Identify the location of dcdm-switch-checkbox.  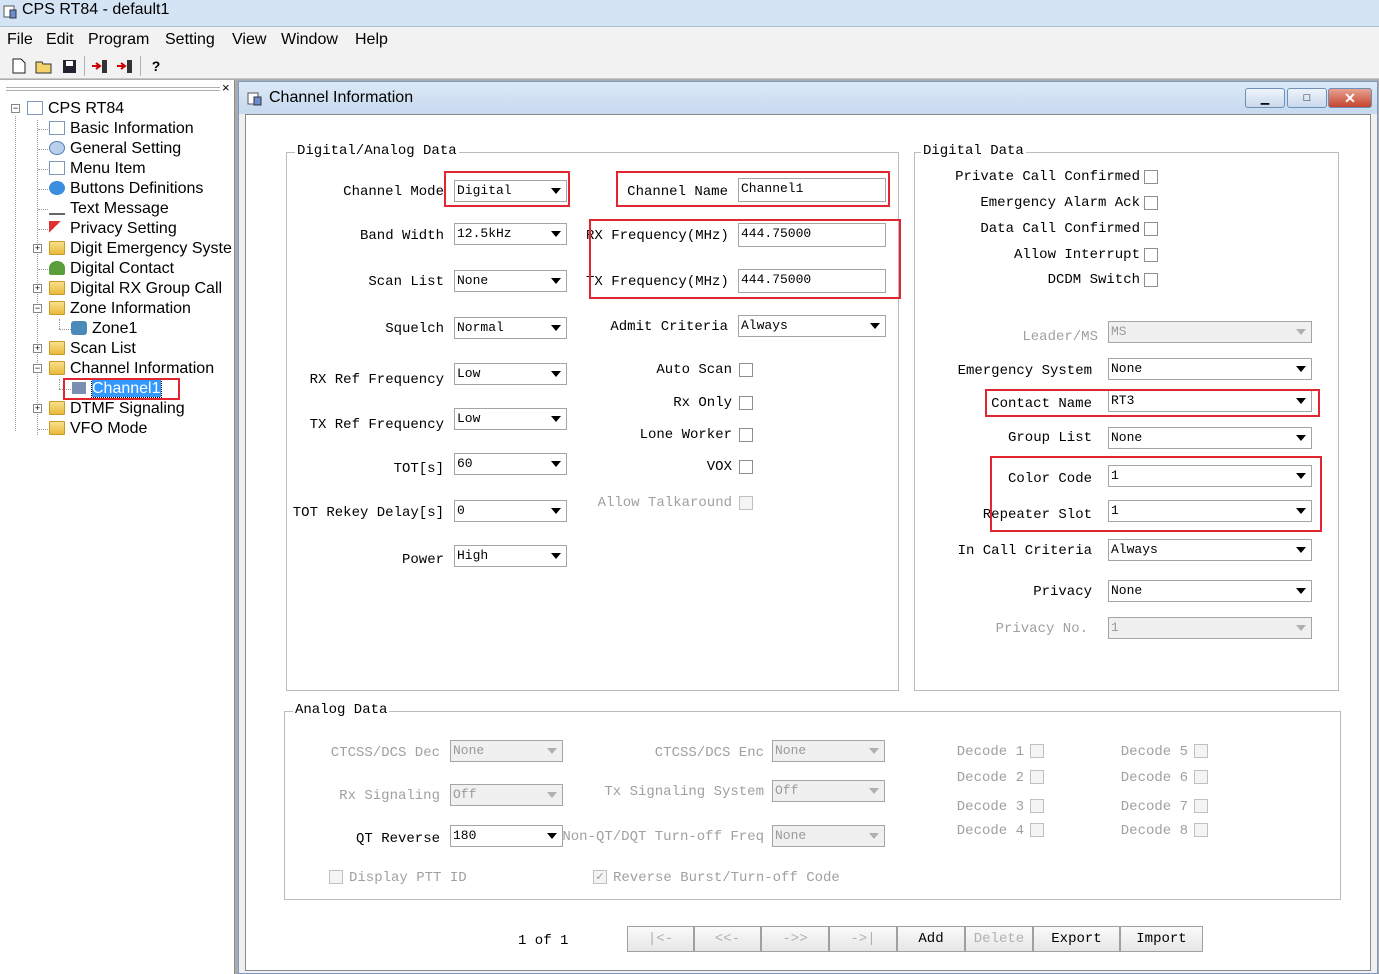
(1151, 280).